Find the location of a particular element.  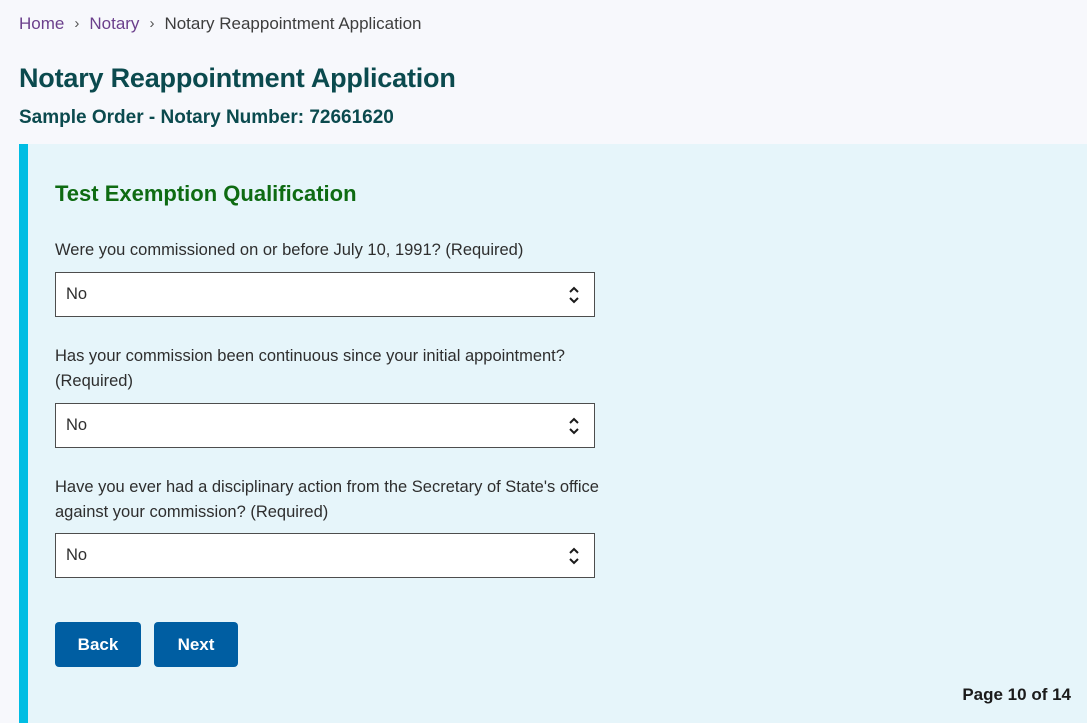

next-button: Next is located at coordinates (196, 644).